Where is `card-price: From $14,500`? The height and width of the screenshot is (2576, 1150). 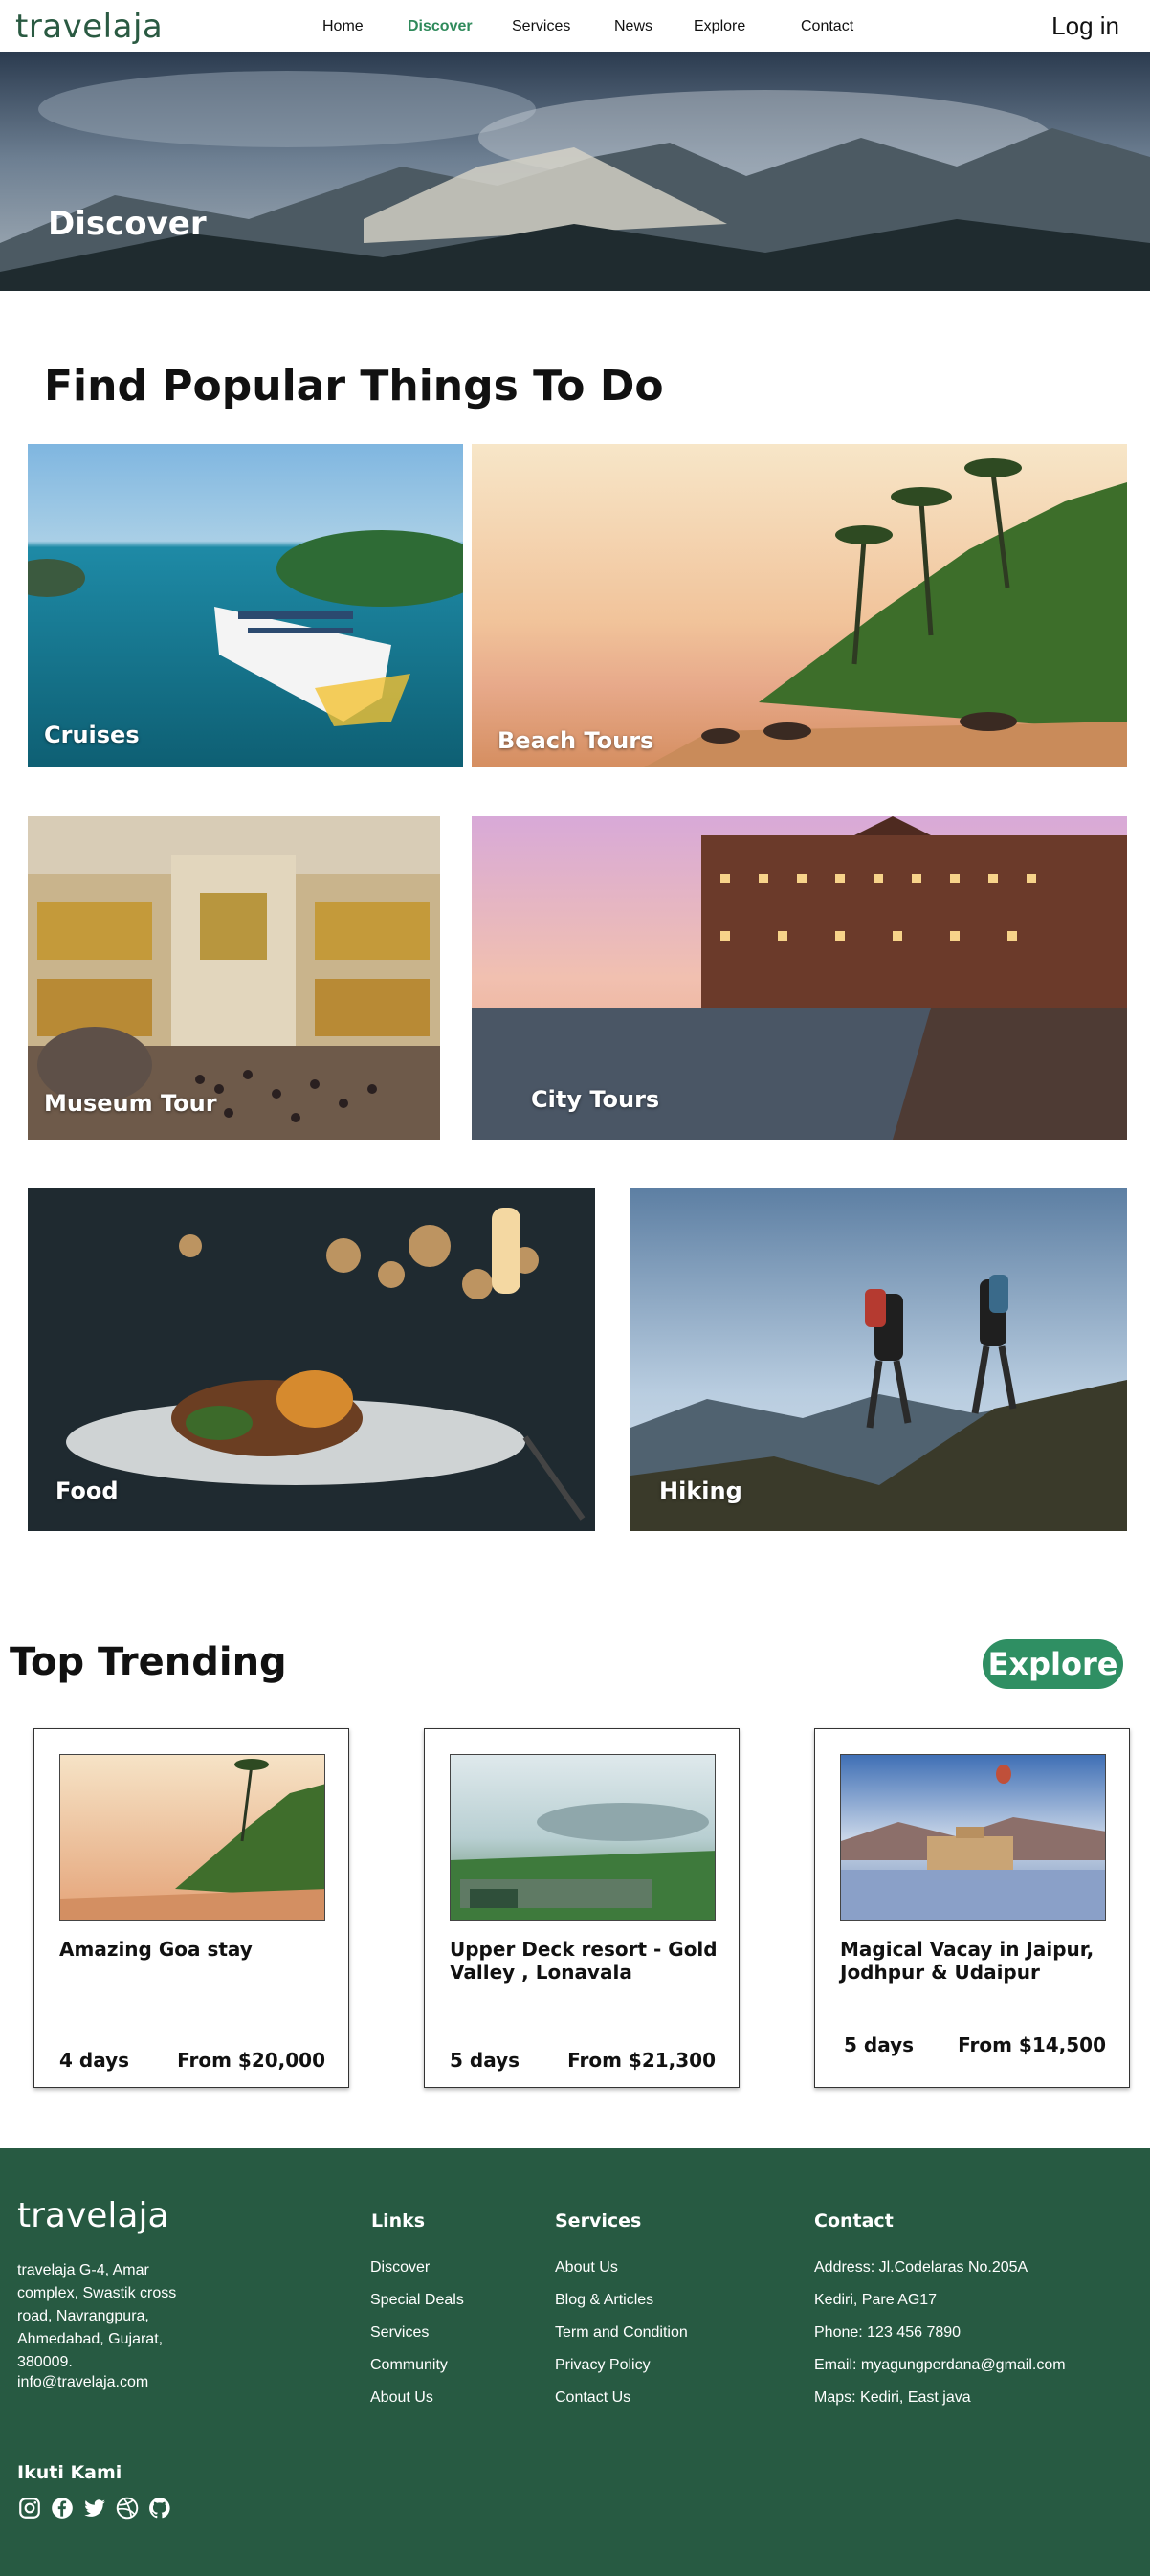
card-price: From $14,500 is located at coordinates (1032, 2045).